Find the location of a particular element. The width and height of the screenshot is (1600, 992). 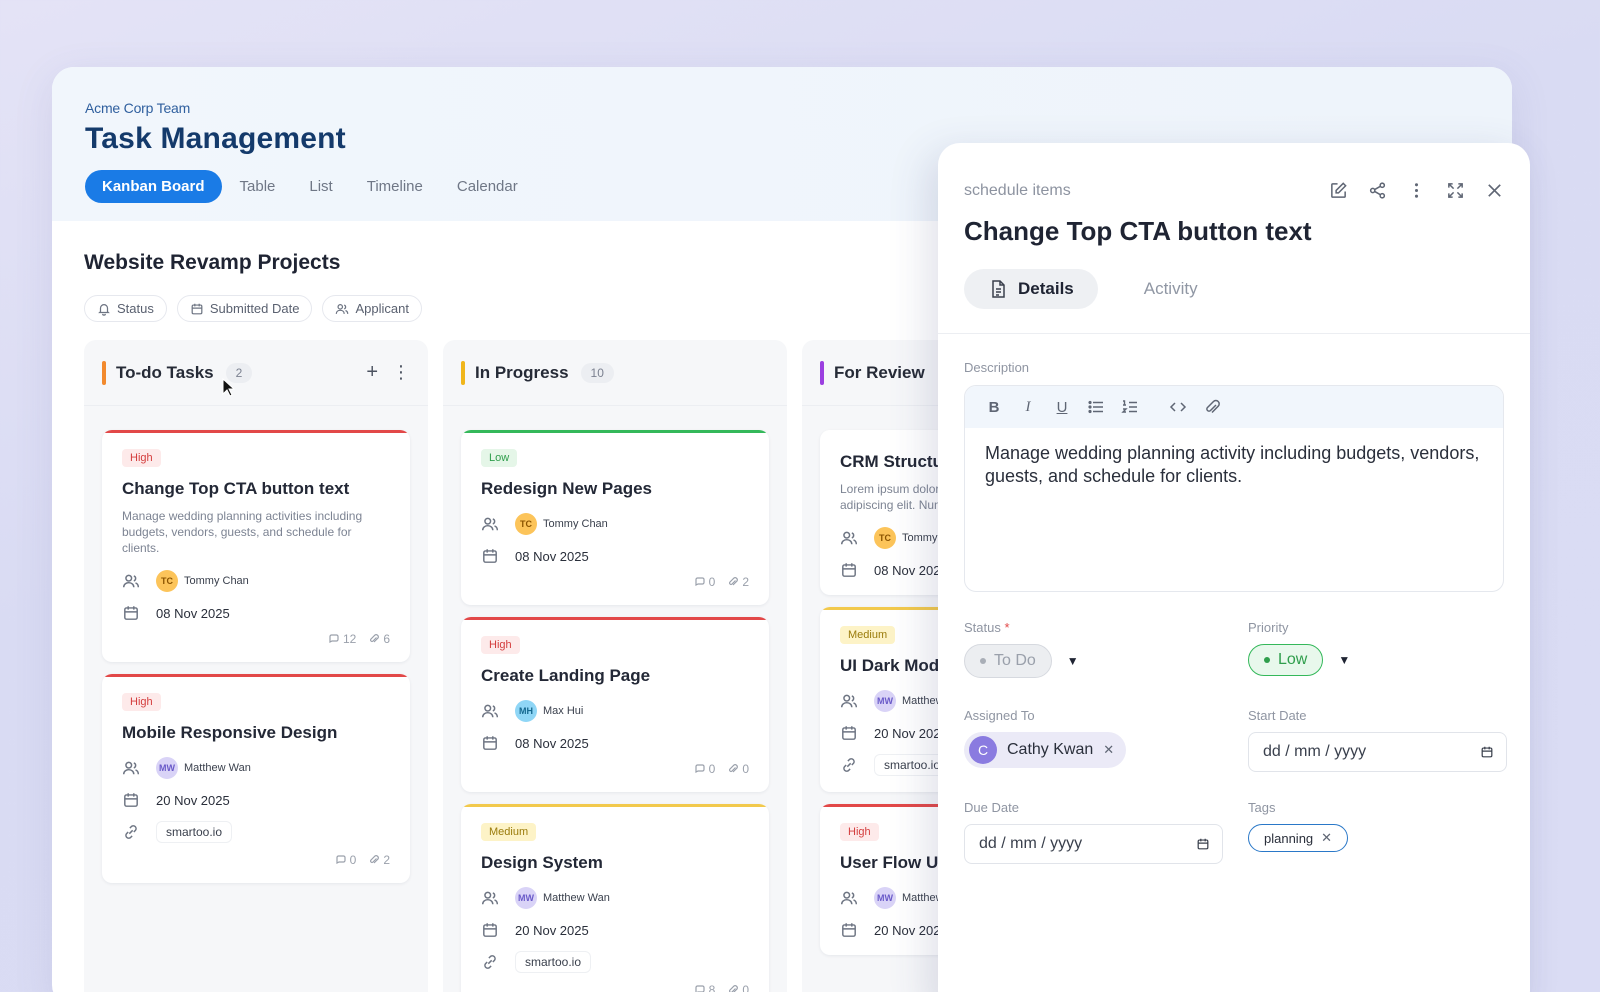

code-icon is located at coordinates (1178, 407).